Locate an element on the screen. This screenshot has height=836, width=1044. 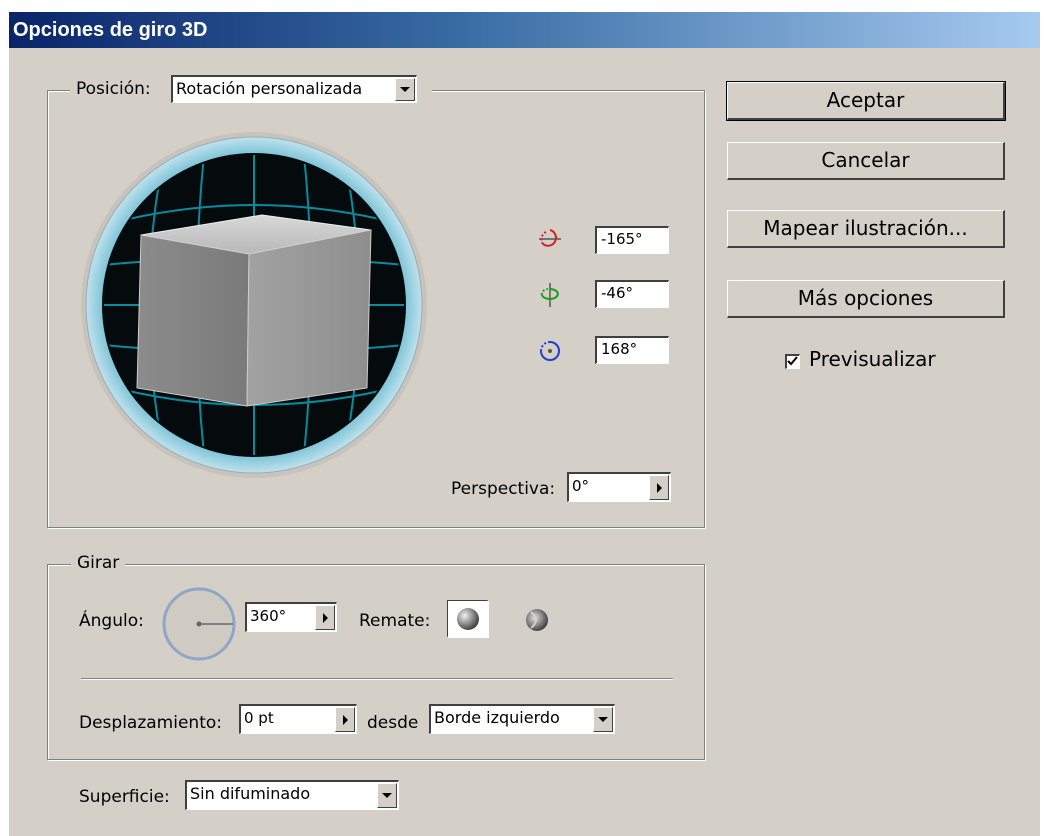
cap-on-icon is located at coordinates (467, 618).